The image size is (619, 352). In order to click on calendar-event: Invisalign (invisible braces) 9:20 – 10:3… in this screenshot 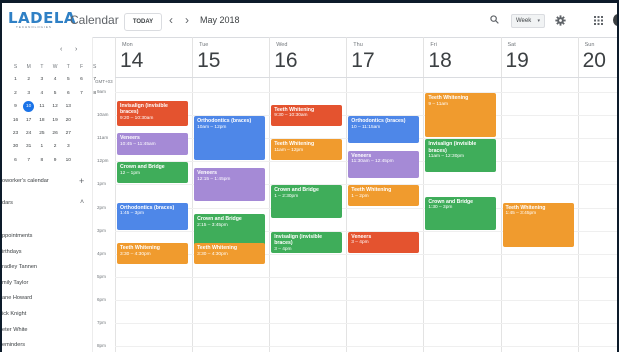, I will do `click(153, 113)`.